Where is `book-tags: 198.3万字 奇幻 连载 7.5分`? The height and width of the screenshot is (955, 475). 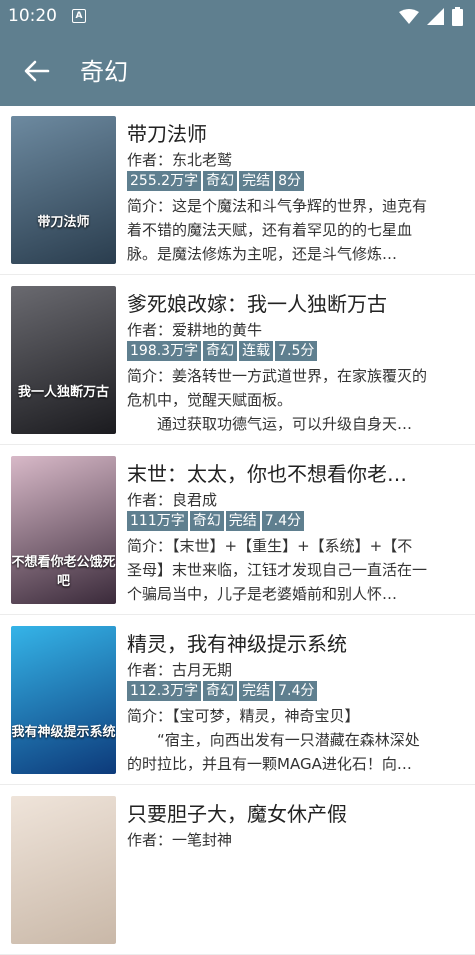
book-tags: 198.3万字 奇幻 连载 7.5分 is located at coordinates (222, 351).